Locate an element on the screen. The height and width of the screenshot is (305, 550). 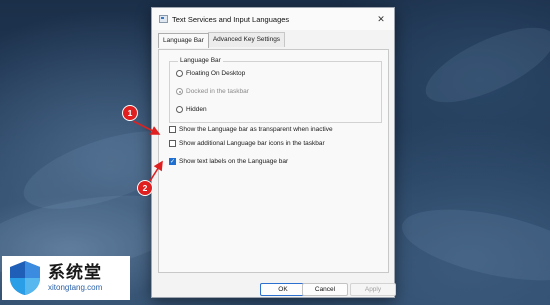
shield-logo-icon is located at coordinates (25, 278).